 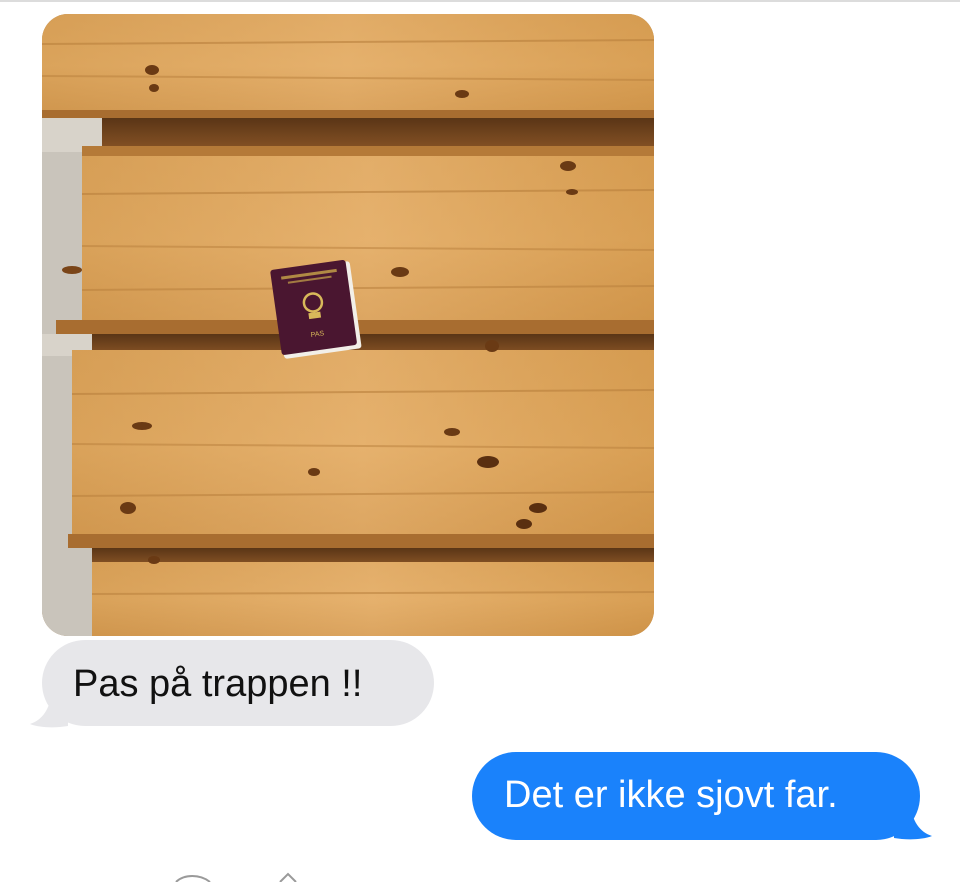 I want to click on top-divider, so click(x=480, y=1).